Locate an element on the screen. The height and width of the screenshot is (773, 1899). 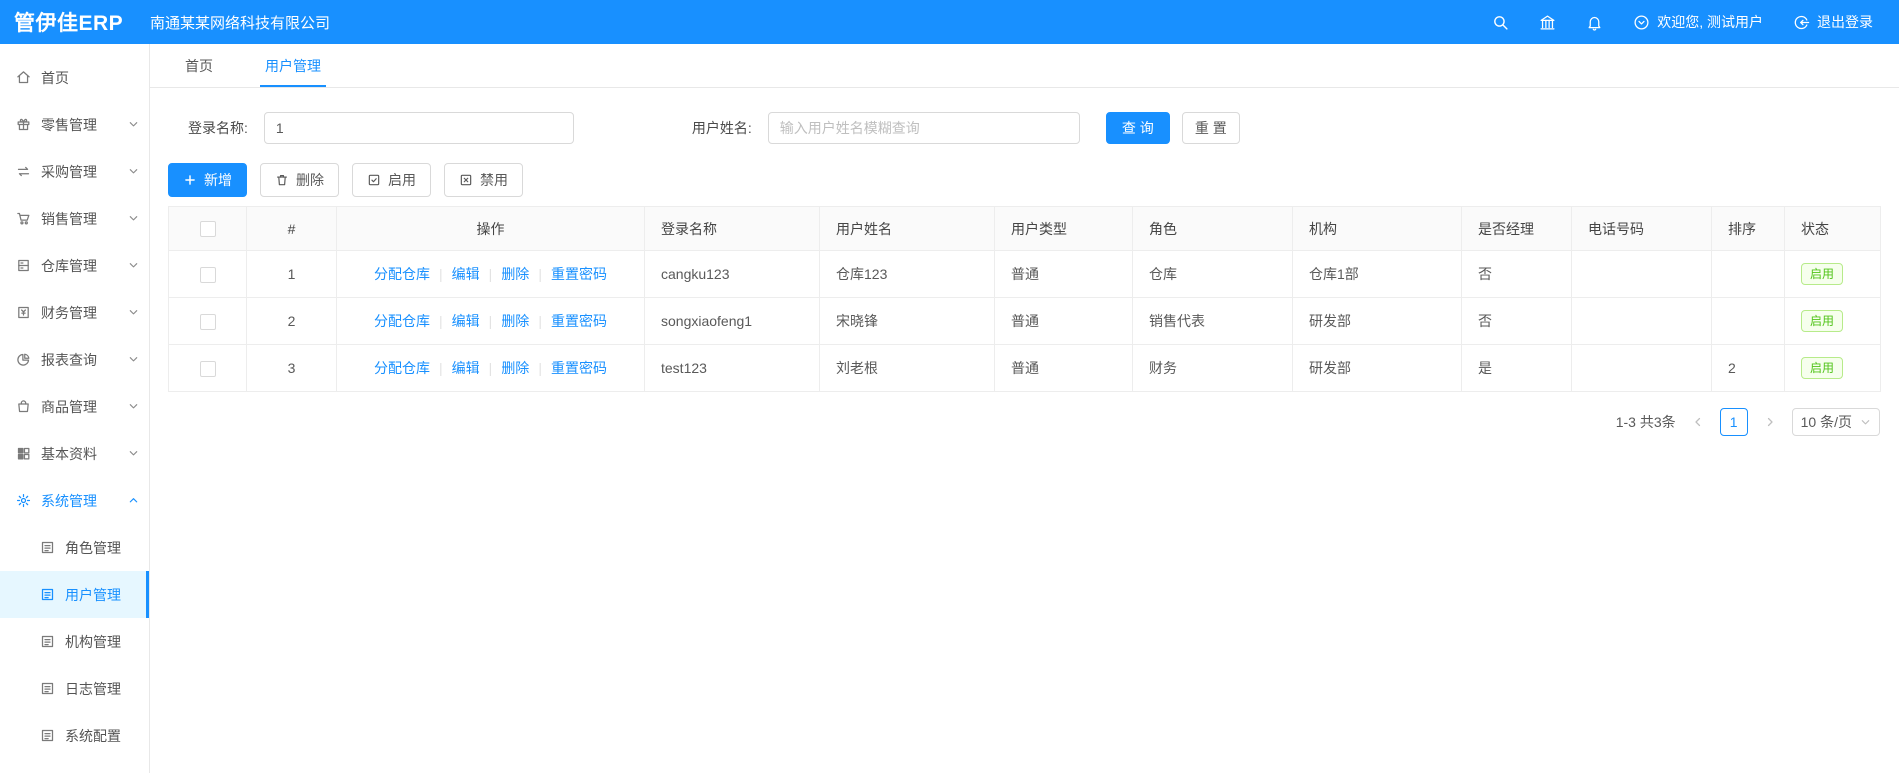
page-size-select: 10 条/页 is located at coordinates (1835, 422).